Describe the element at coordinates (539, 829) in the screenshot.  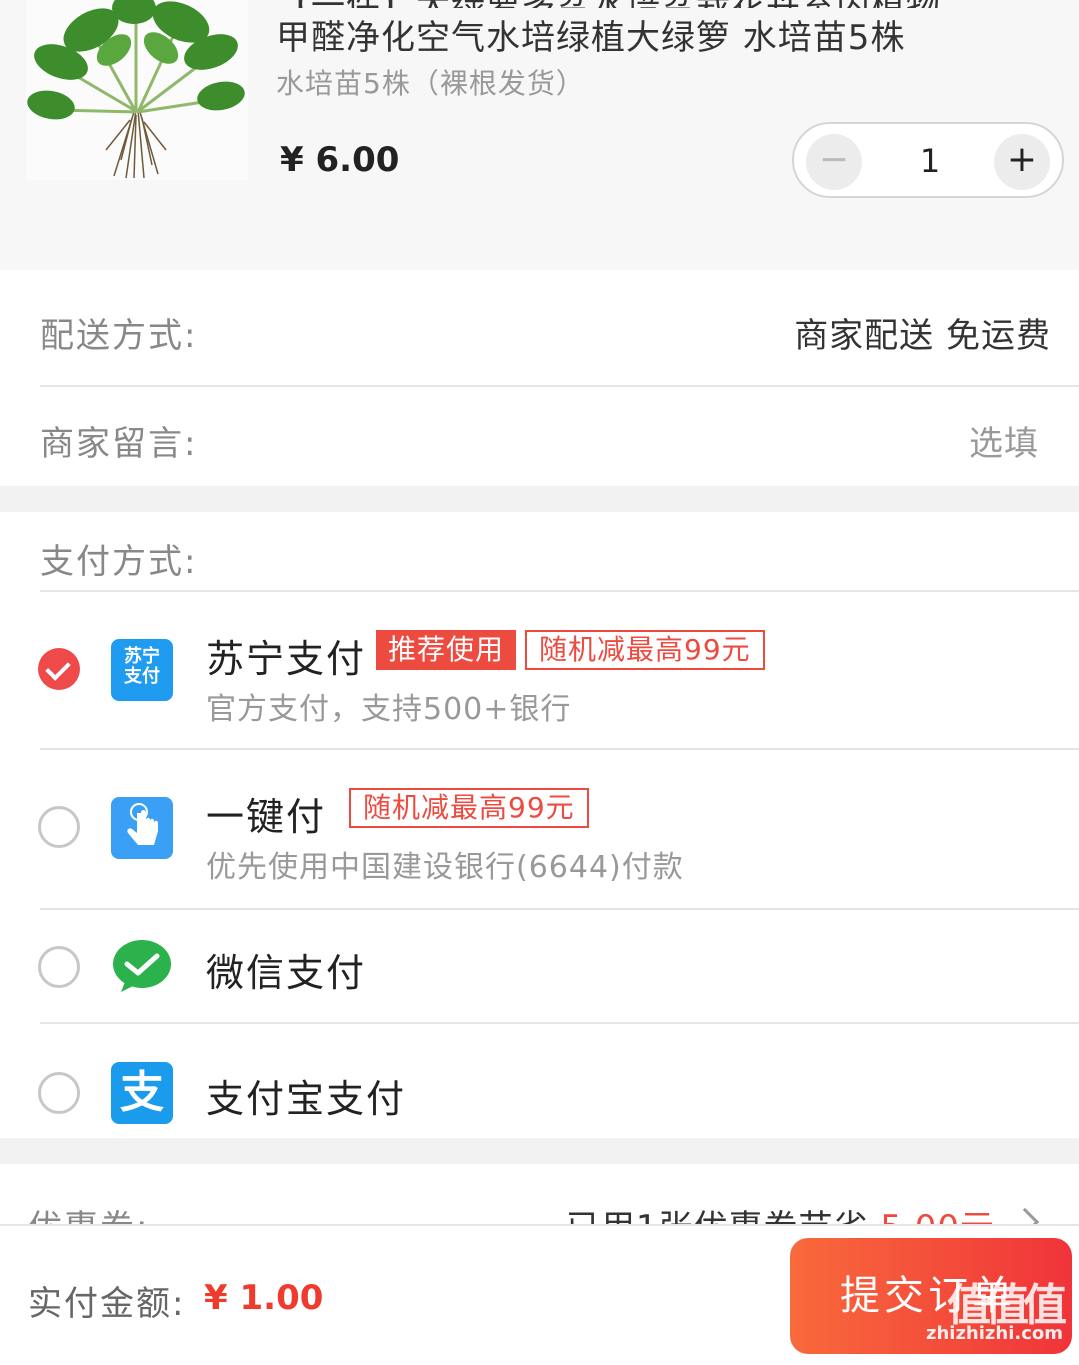
I see `payment-option-one-tap: 一键付 随机减最高99元 优先使用中国建设银行(6644)付款` at that location.